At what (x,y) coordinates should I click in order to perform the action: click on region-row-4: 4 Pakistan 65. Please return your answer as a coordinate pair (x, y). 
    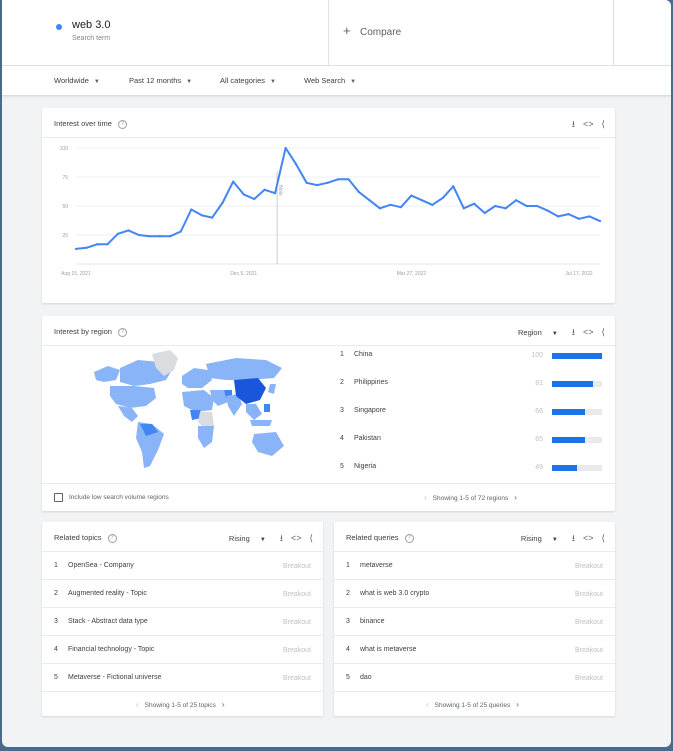
    Looking at the image, I should click on (471, 442).